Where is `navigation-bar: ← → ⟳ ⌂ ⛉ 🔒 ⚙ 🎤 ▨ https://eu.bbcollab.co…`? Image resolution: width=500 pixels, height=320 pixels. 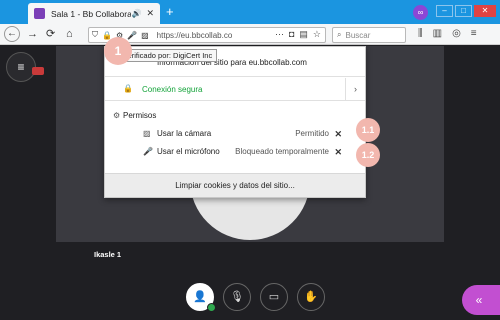
navigation-bar: ← → ⟳ ⌂ ⛉ 🔒 ⚙ 🎤 ▨ https://eu.bbcollab.co… is located at coordinates (250, 34).